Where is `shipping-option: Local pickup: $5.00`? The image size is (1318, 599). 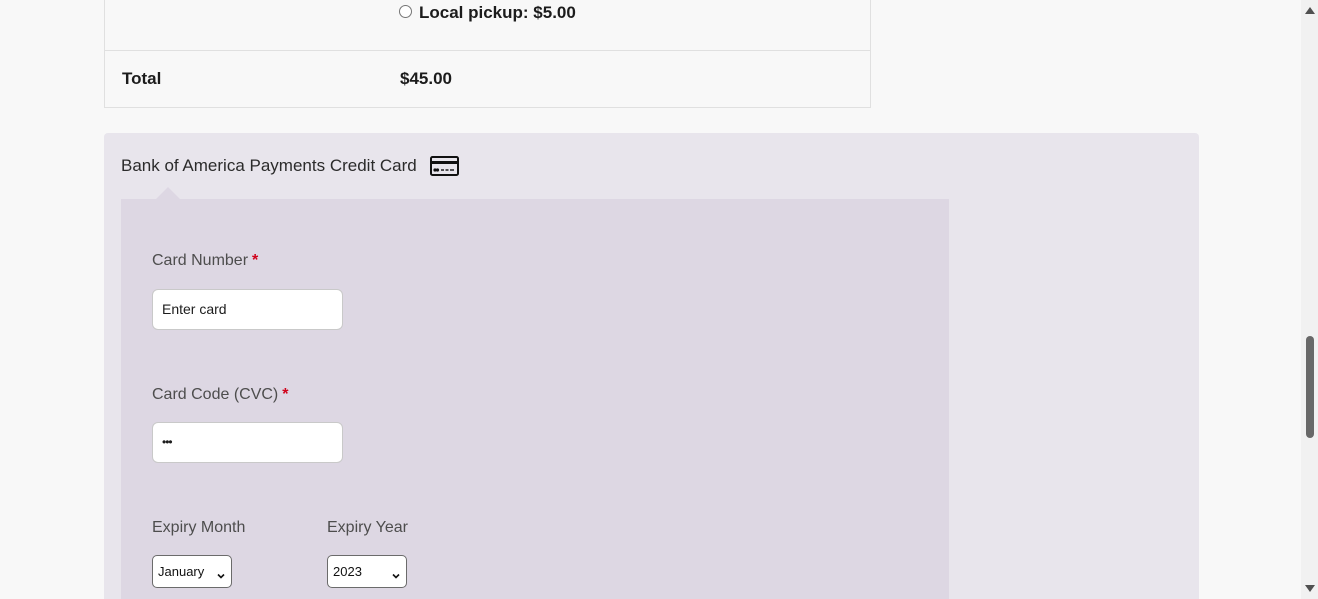 shipping-option: Local pickup: $5.00 is located at coordinates (487, 12).